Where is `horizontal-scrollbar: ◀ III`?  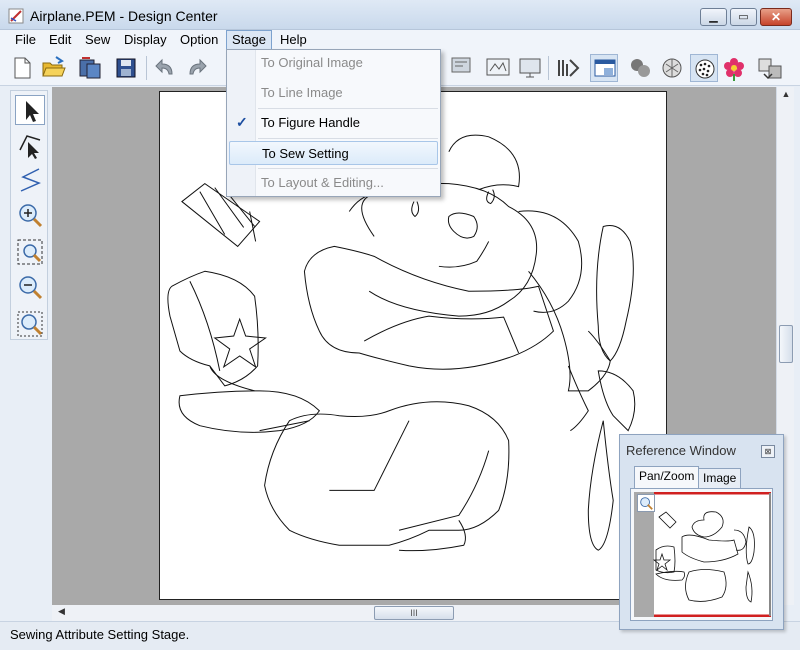 horizontal-scrollbar: ◀ III is located at coordinates (336, 613).